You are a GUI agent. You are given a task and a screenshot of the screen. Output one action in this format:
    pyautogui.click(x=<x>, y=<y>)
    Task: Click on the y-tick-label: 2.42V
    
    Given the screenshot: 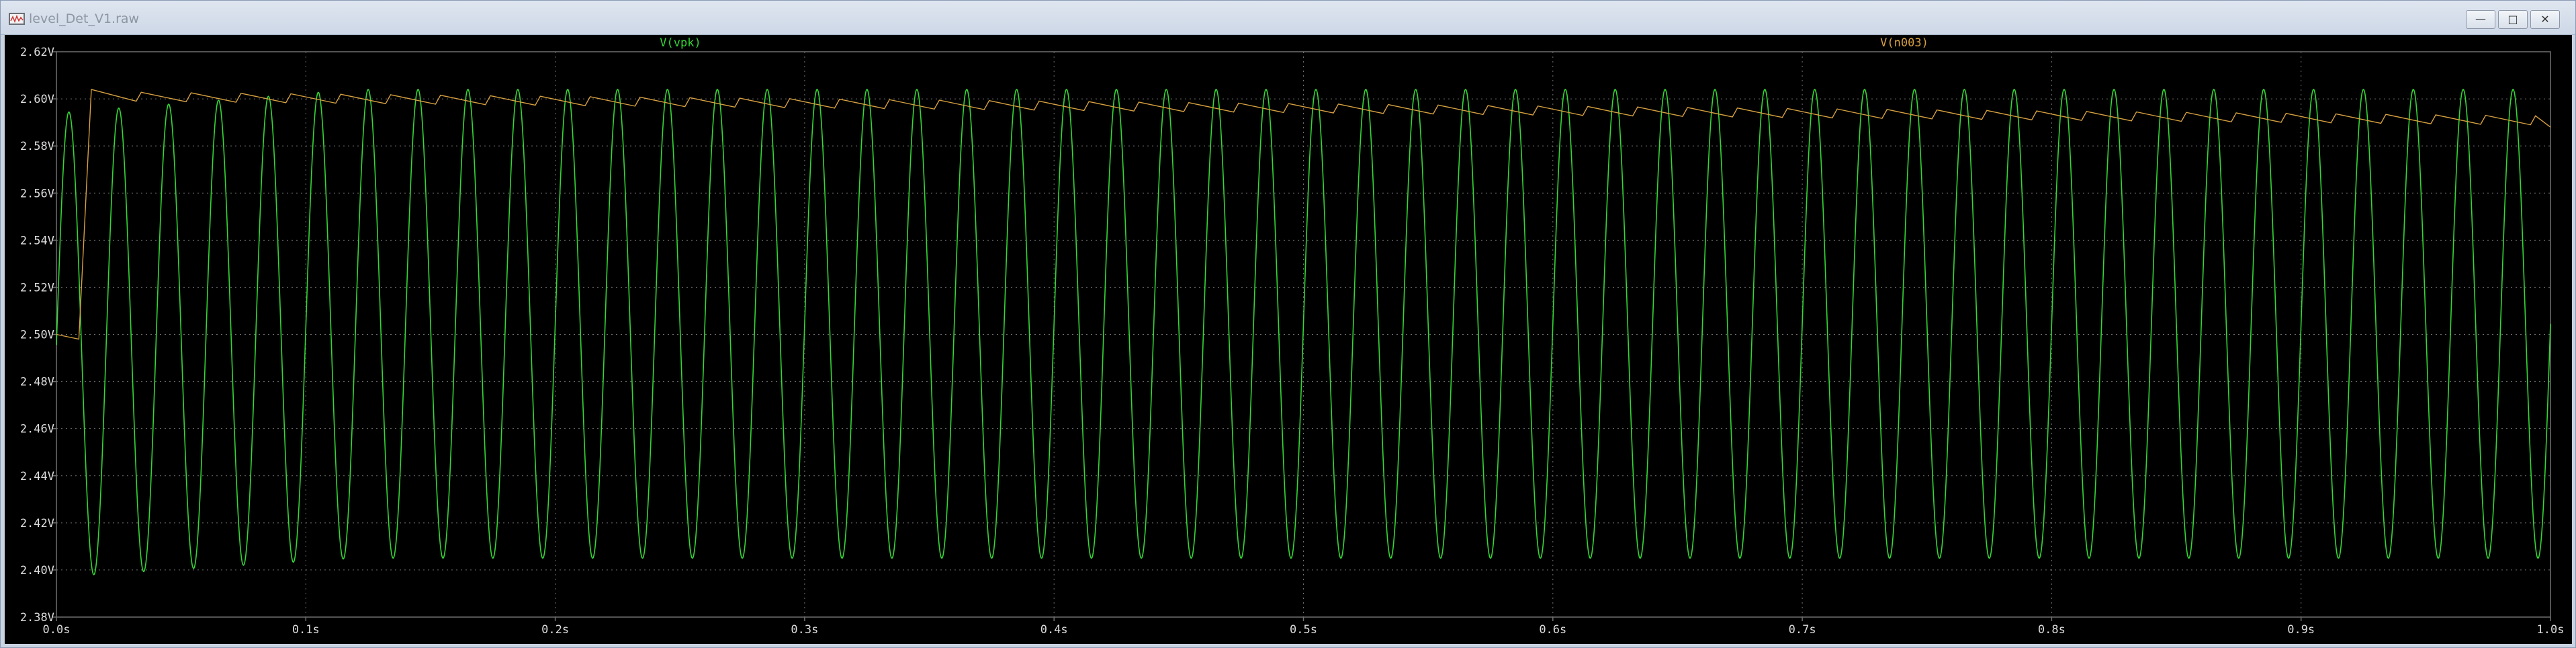 What is the action you would take?
    pyautogui.click(x=37, y=523)
    